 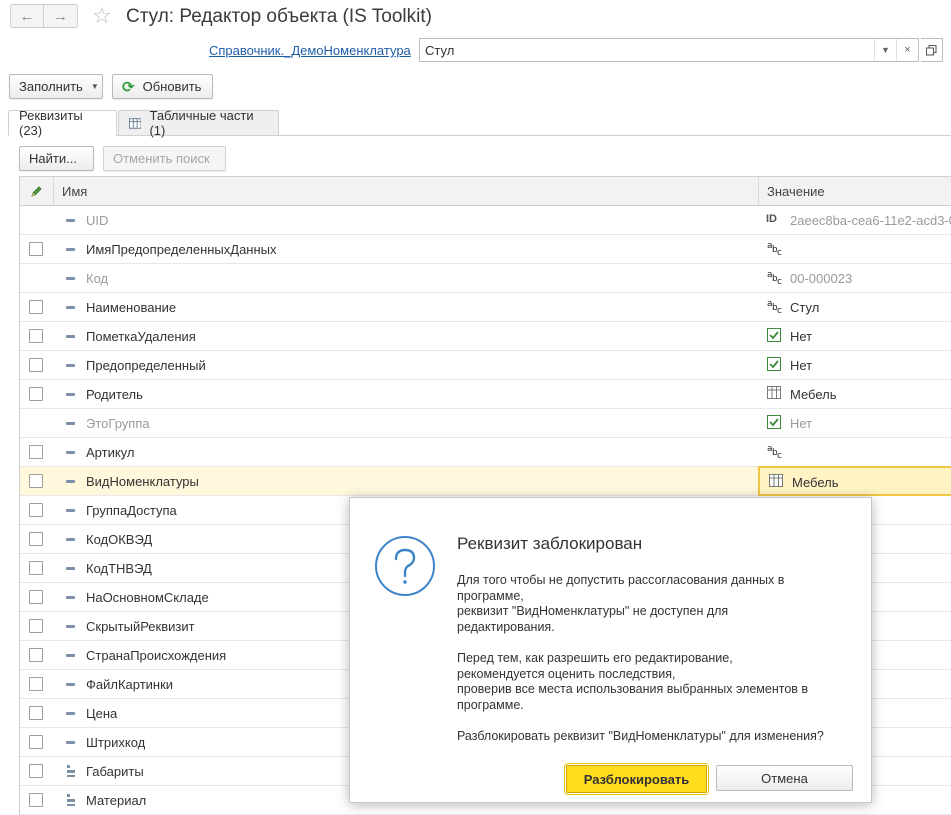 I want to click on dialog-text-line: программе., so click(x=490, y=704).